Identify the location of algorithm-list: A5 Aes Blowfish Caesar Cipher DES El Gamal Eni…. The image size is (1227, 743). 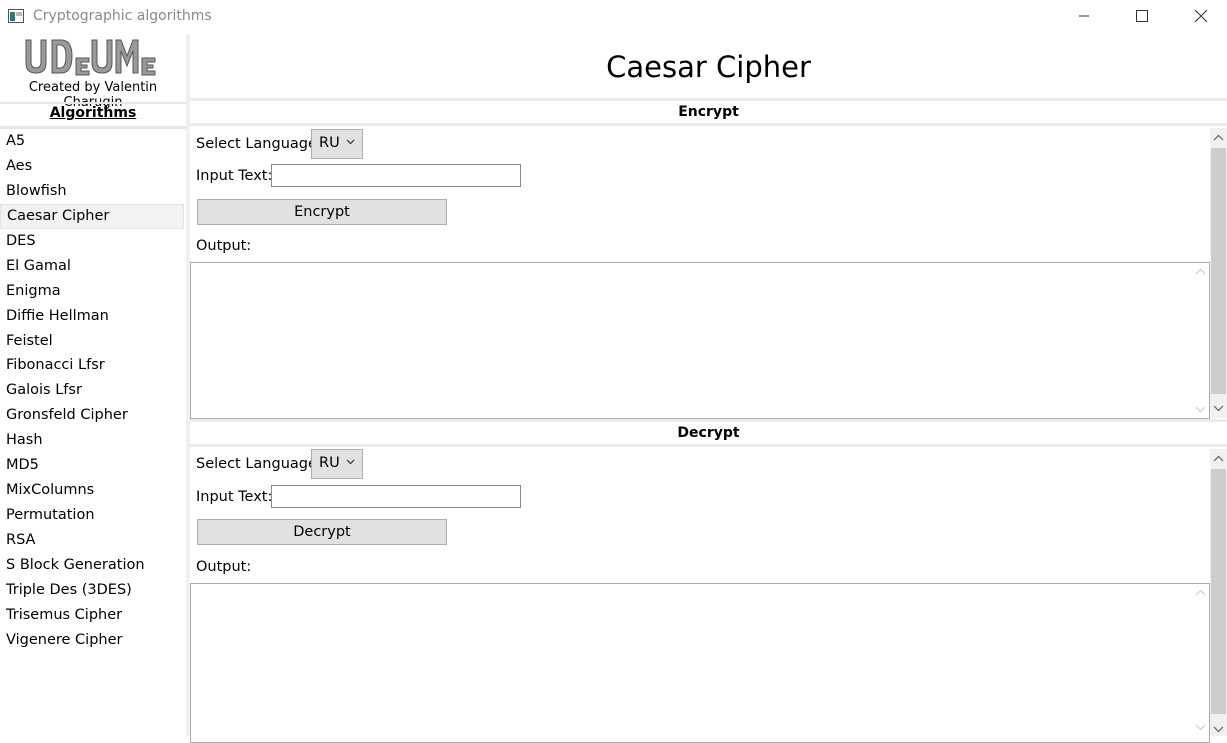
(93, 389).